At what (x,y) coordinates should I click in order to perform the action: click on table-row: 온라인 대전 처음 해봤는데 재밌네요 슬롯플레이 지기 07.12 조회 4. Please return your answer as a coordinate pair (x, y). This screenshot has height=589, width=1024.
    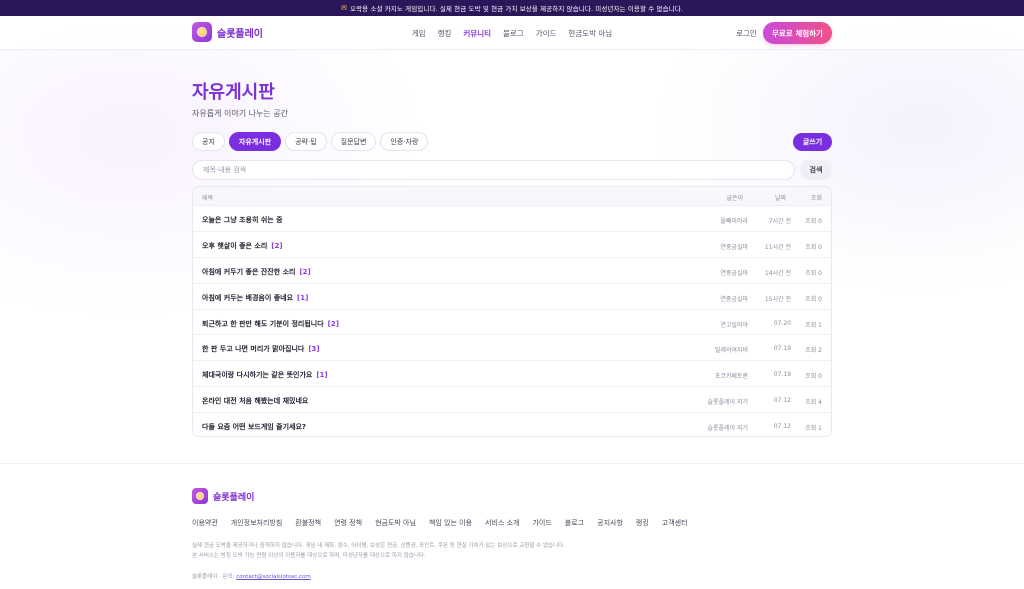
    Looking at the image, I should click on (512, 400).